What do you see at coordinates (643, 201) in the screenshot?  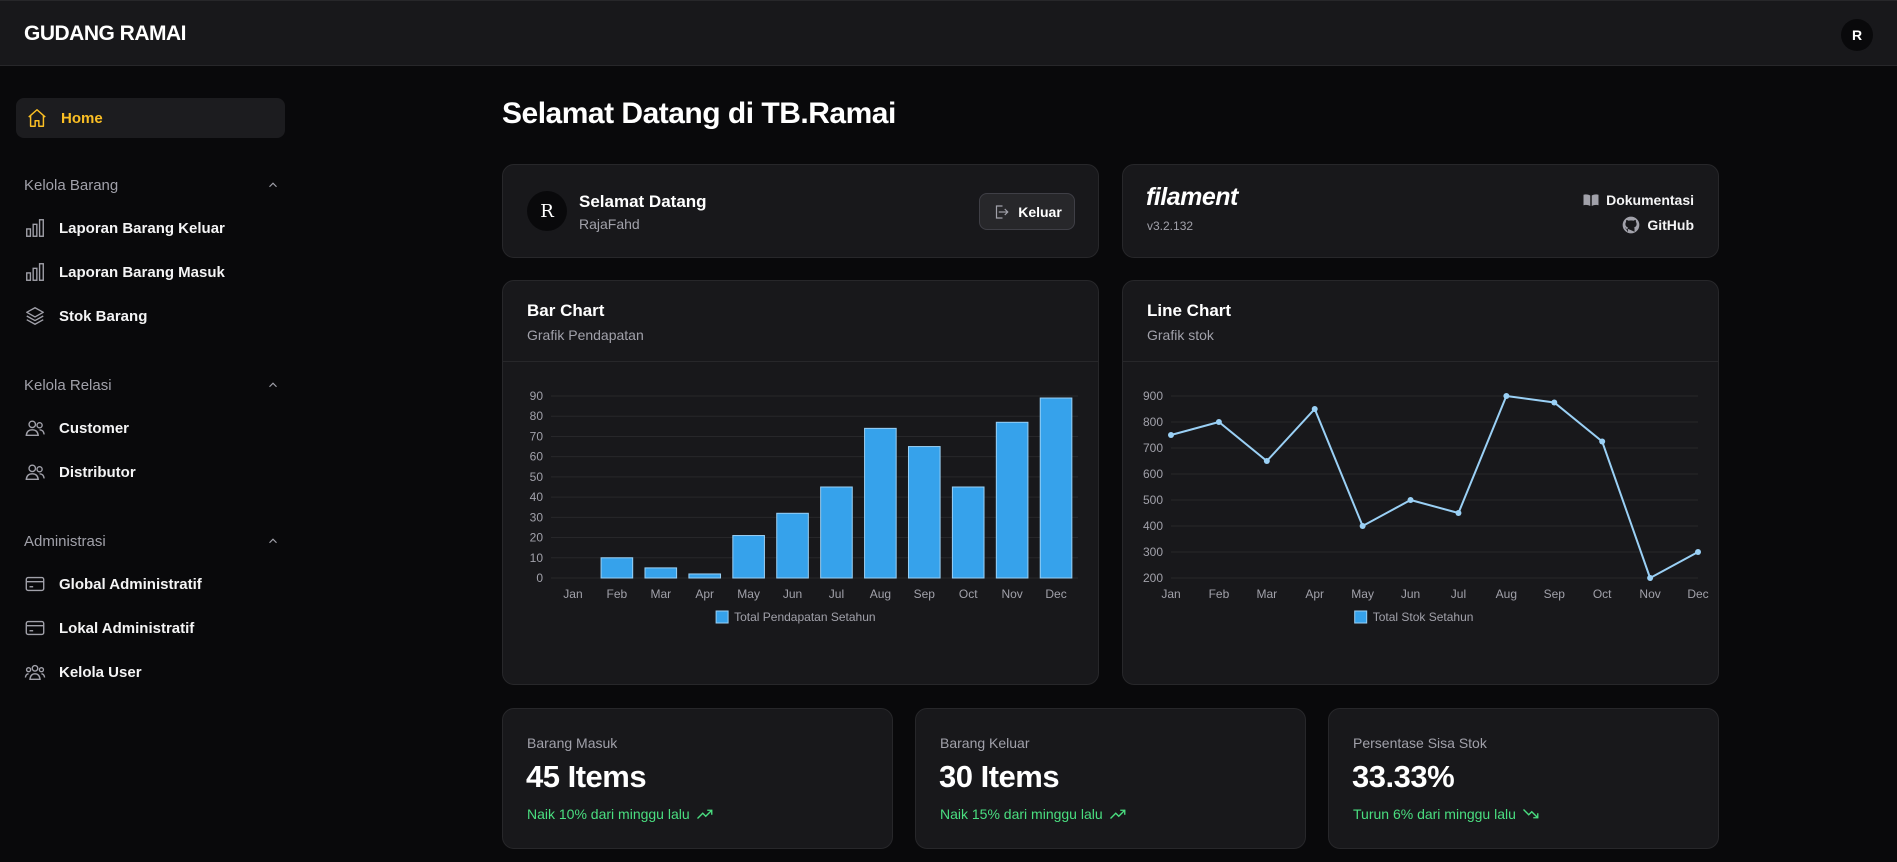 I see `welcome-title: Selamat Datang` at bounding box center [643, 201].